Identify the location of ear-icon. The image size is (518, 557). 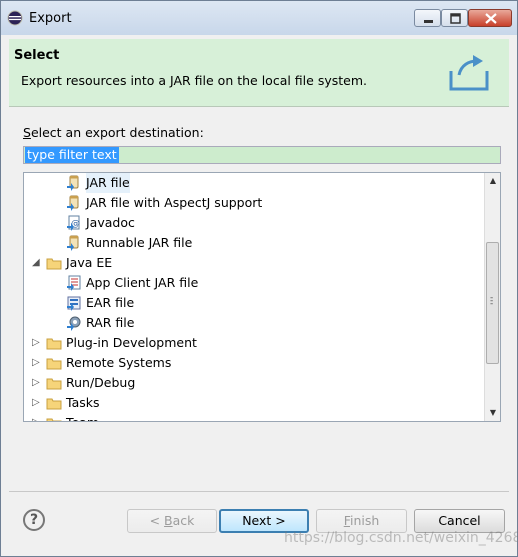
(74, 303).